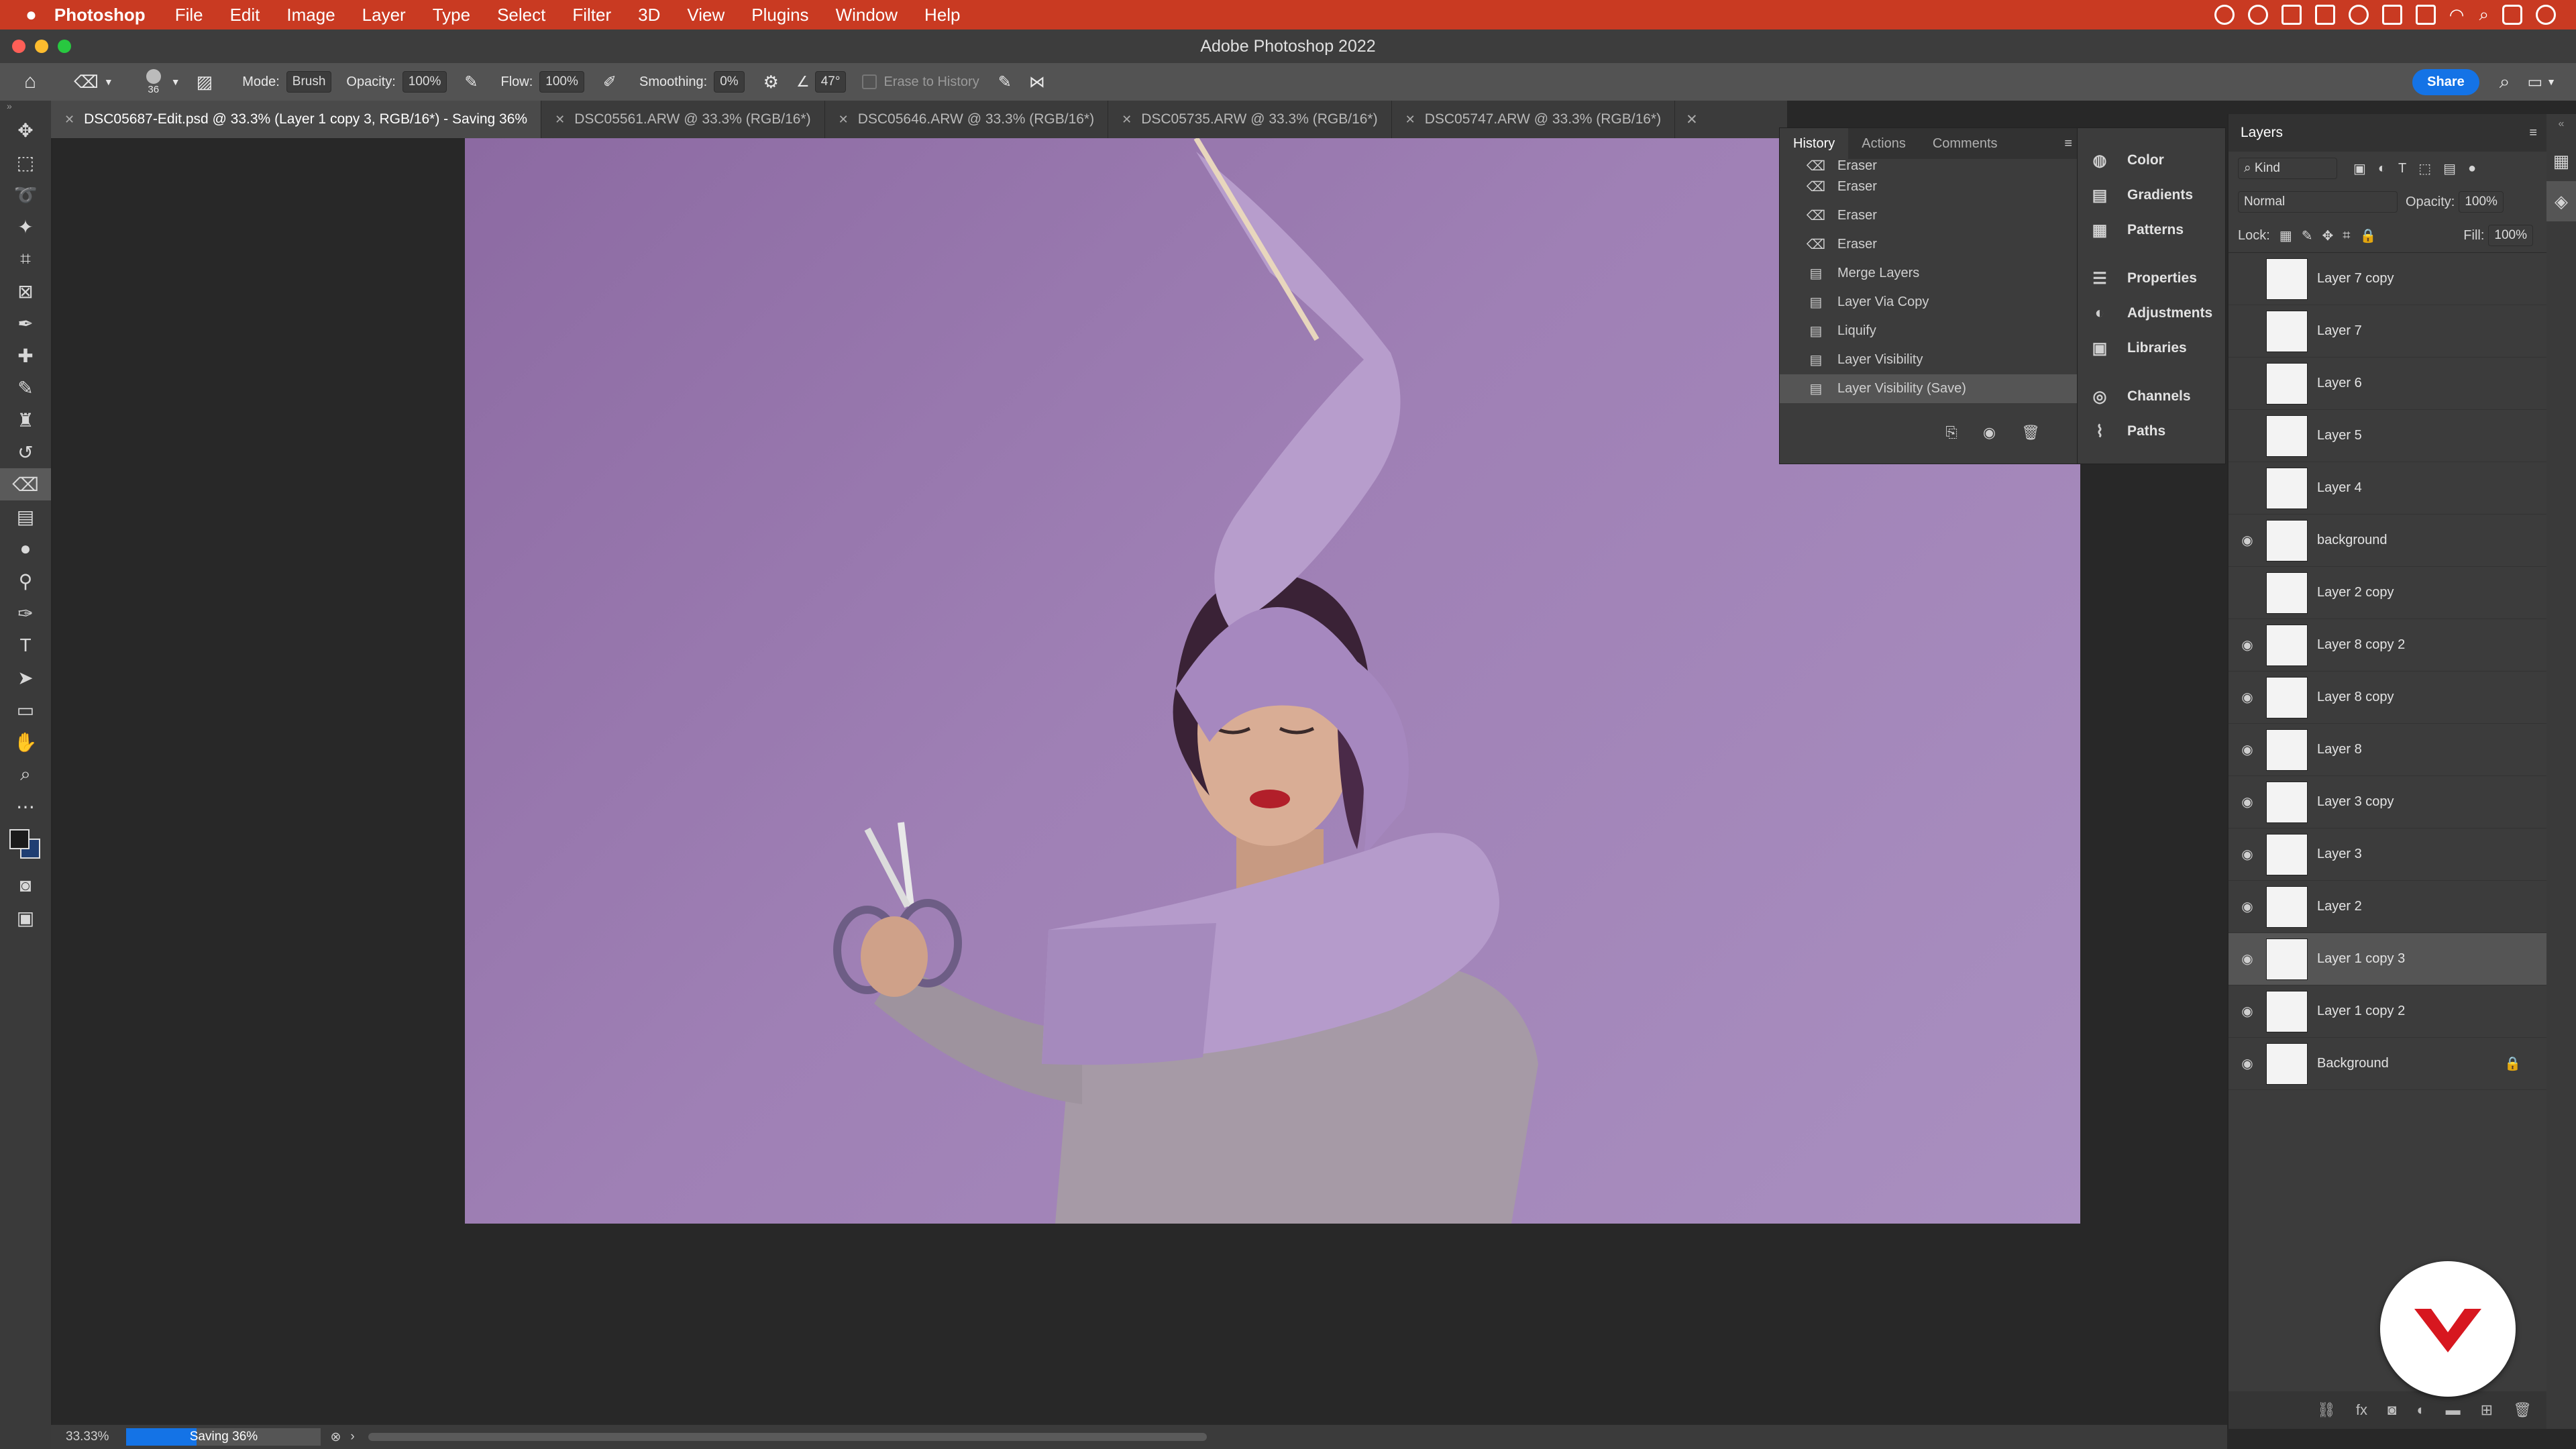 The height and width of the screenshot is (1449, 2576). Describe the element at coordinates (1951, 432) in the screenshot. I see `new-document-from-state-icon: ⎘` at that location.